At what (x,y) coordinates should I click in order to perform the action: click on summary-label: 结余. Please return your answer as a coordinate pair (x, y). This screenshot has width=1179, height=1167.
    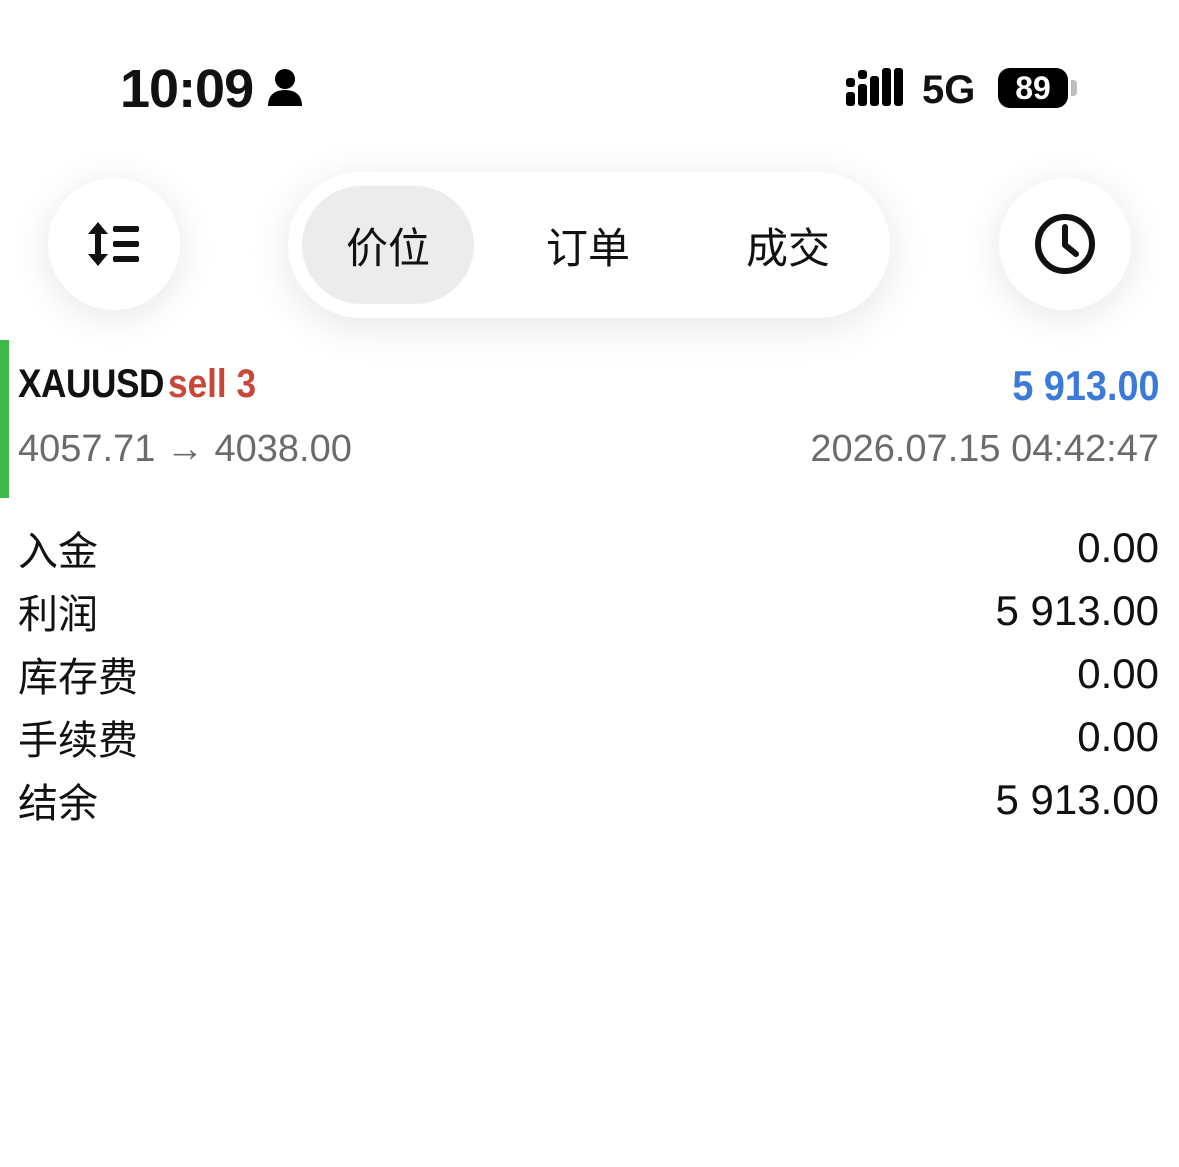
    Looking at the image, I should click on (58, 803).